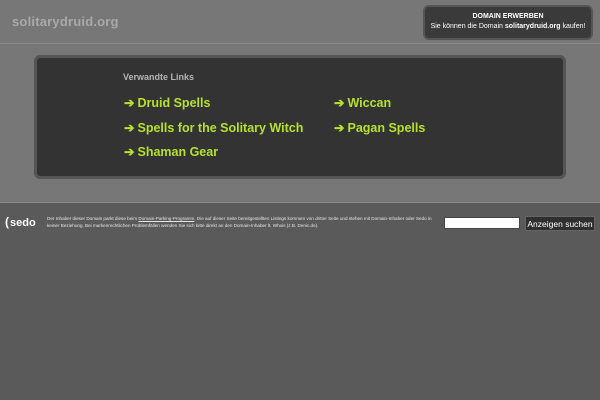 This screenshot has height=400, width=600. Describe the element at coordinates (467, 26) in the screenshot. I see `buy-domain-text-prefix: Sie können die Domain` at that location.